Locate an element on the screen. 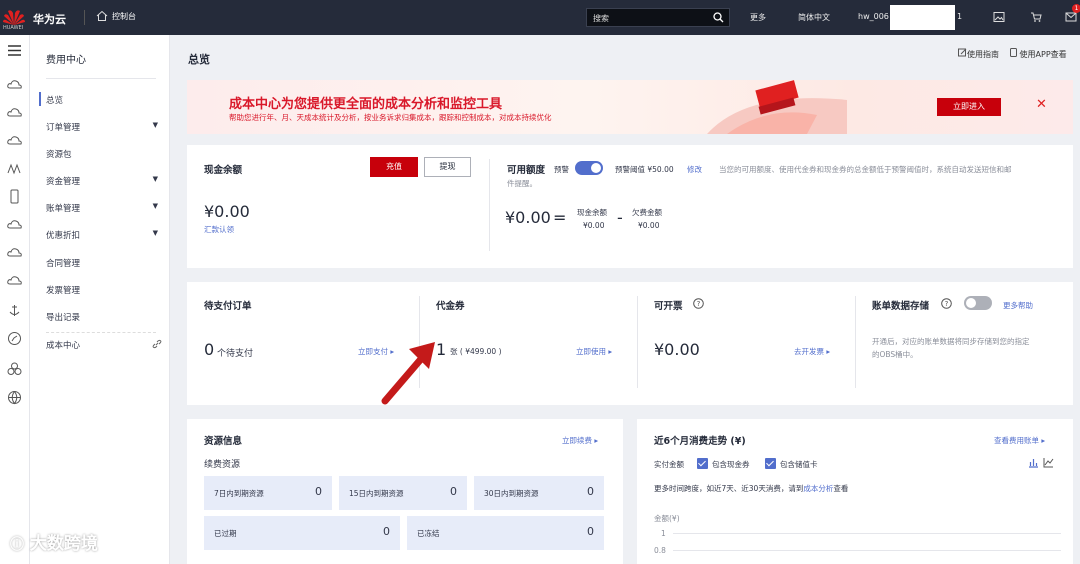 Image resolution: width=1080 pixels, height=564 pixels. renewal-resources-subtitle: 续费资源 is located at coordinates (222, 465).